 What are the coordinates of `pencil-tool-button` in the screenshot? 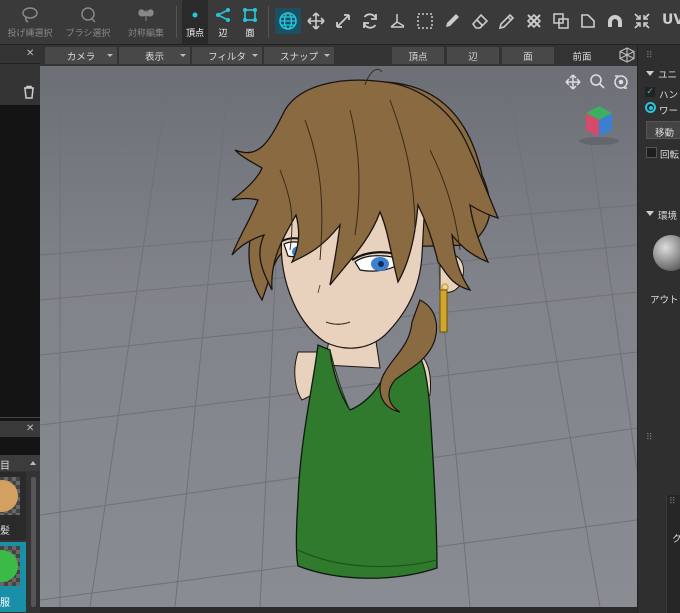 It's located at (507, 21).